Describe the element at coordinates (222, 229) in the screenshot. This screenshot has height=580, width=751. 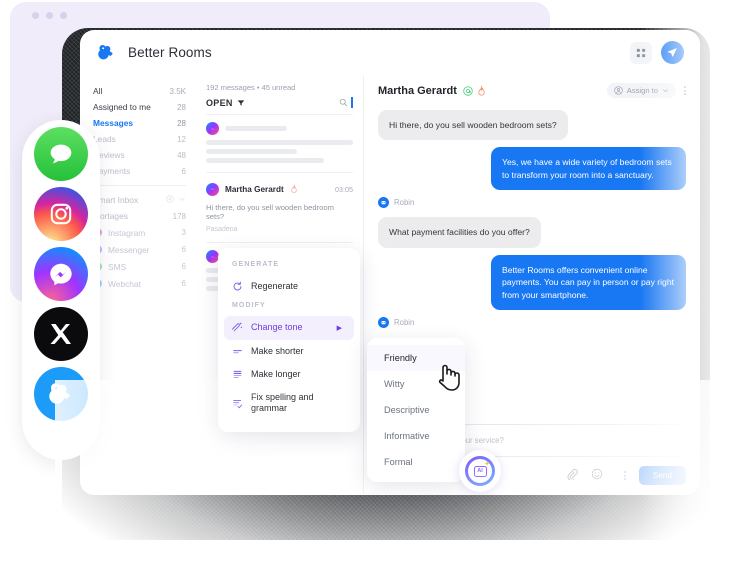
I see `list-item-location: Pasadena` at that location.